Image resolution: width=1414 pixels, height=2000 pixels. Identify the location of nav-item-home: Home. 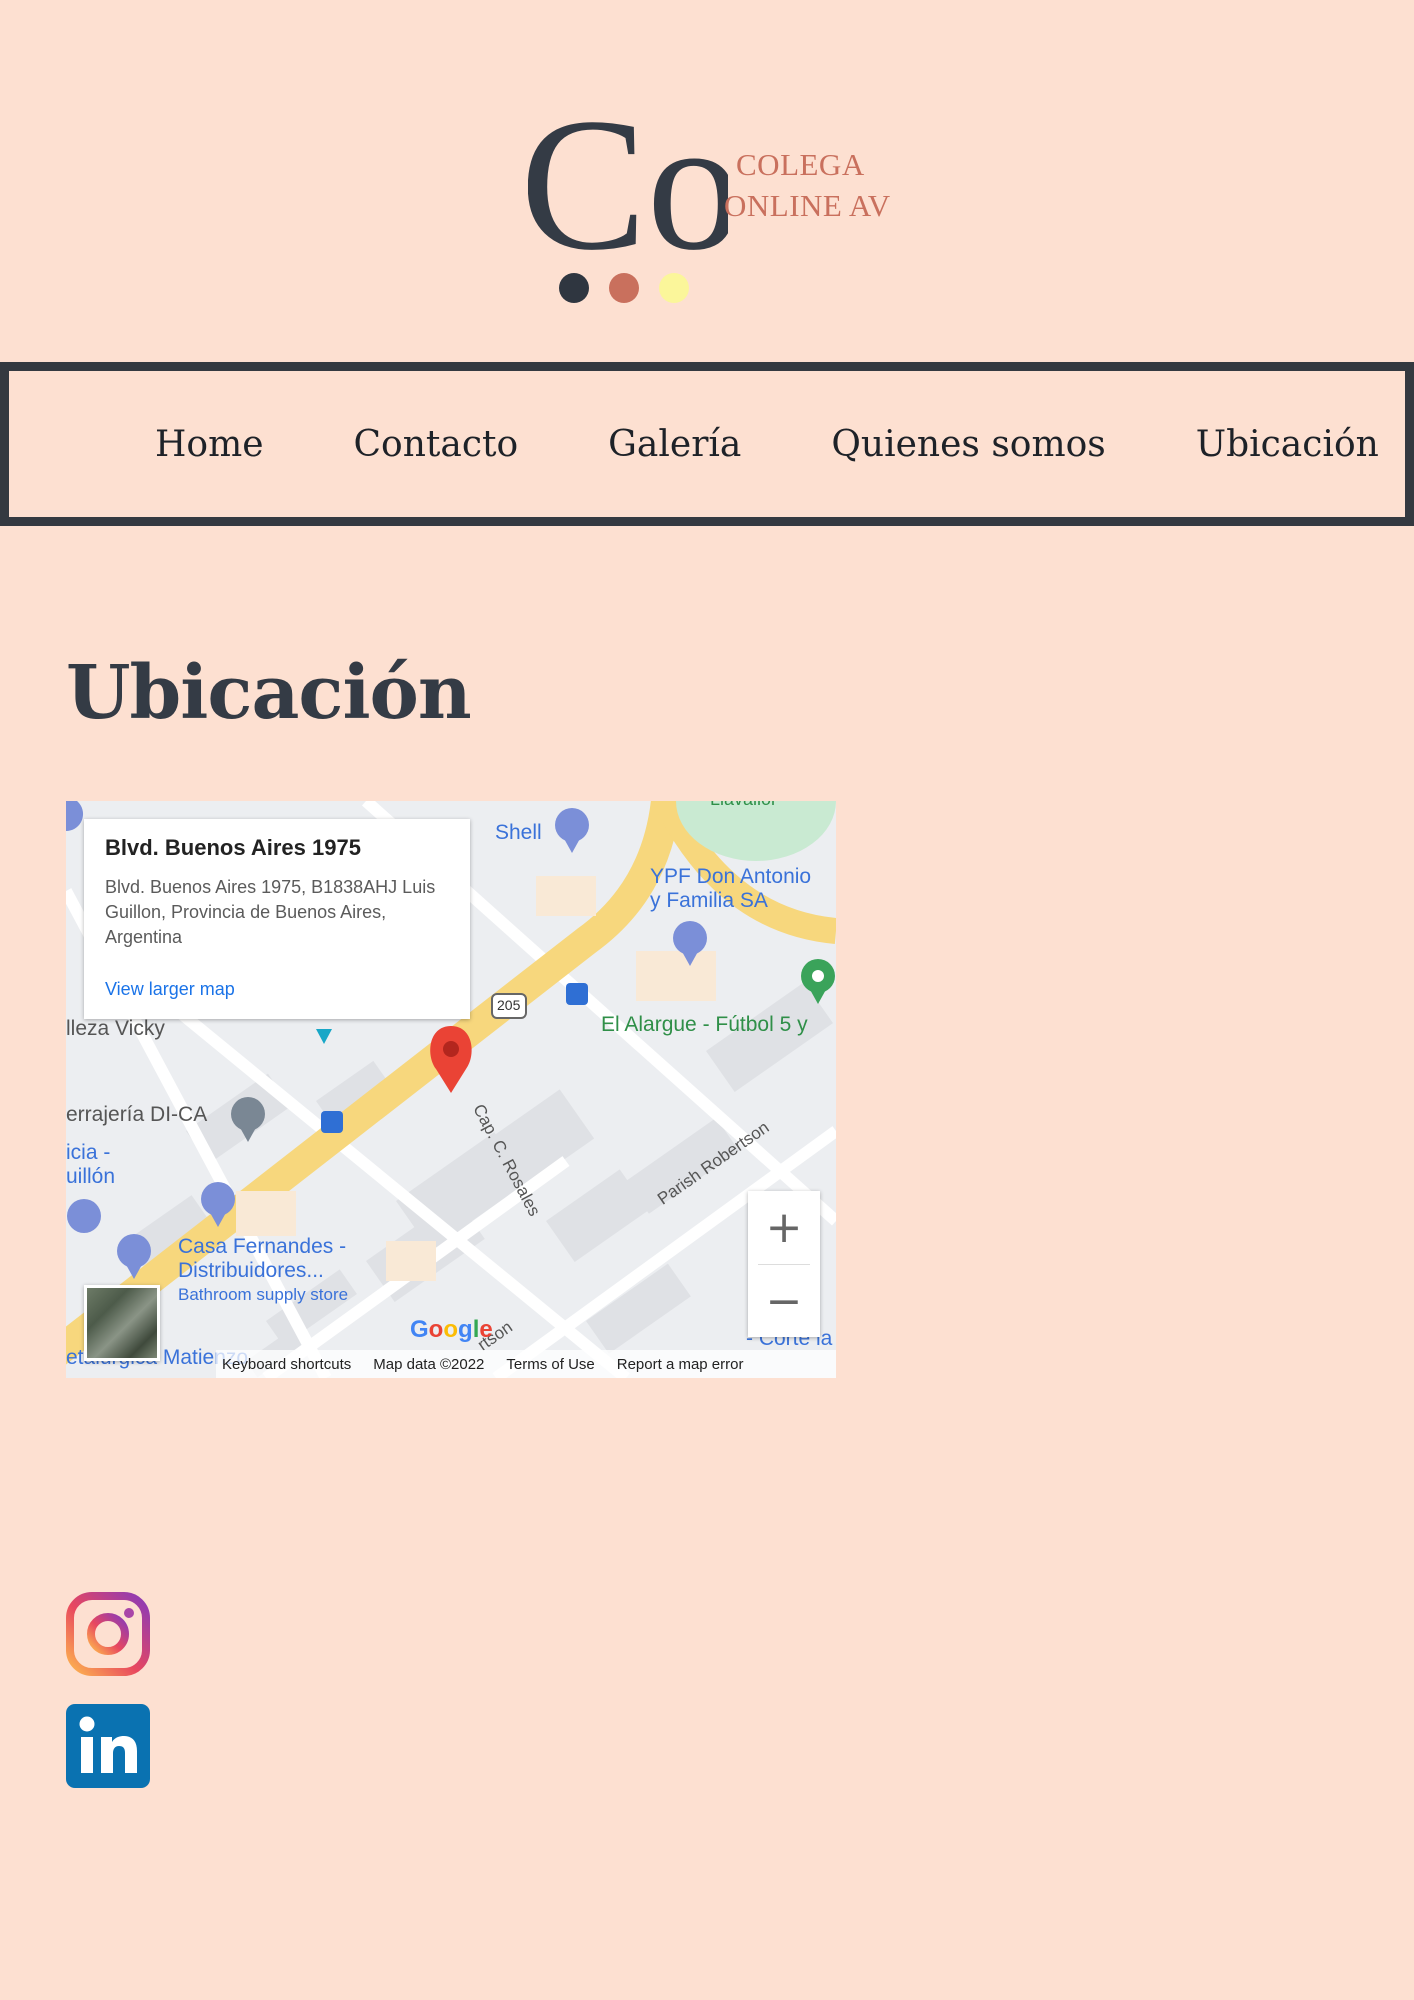
(209, 444).